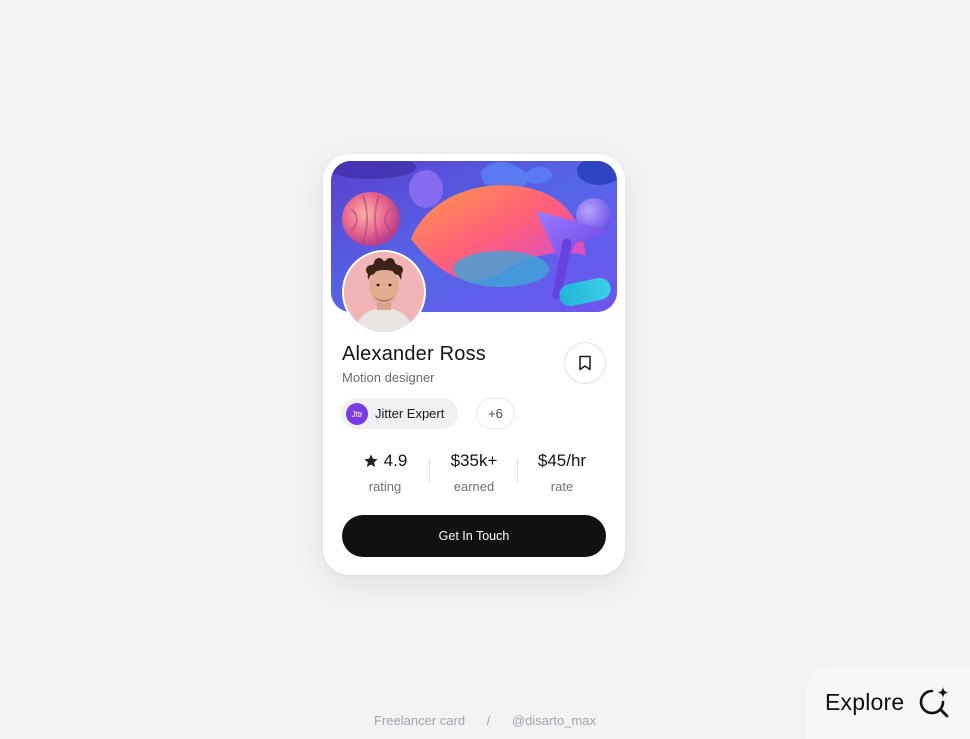 This screenshot has height=739, width=970. What do you see at coordinates (474, 472) in the screenshot?
I see `stat-earned: $35k+ earned` at bounding box center [474, 472].